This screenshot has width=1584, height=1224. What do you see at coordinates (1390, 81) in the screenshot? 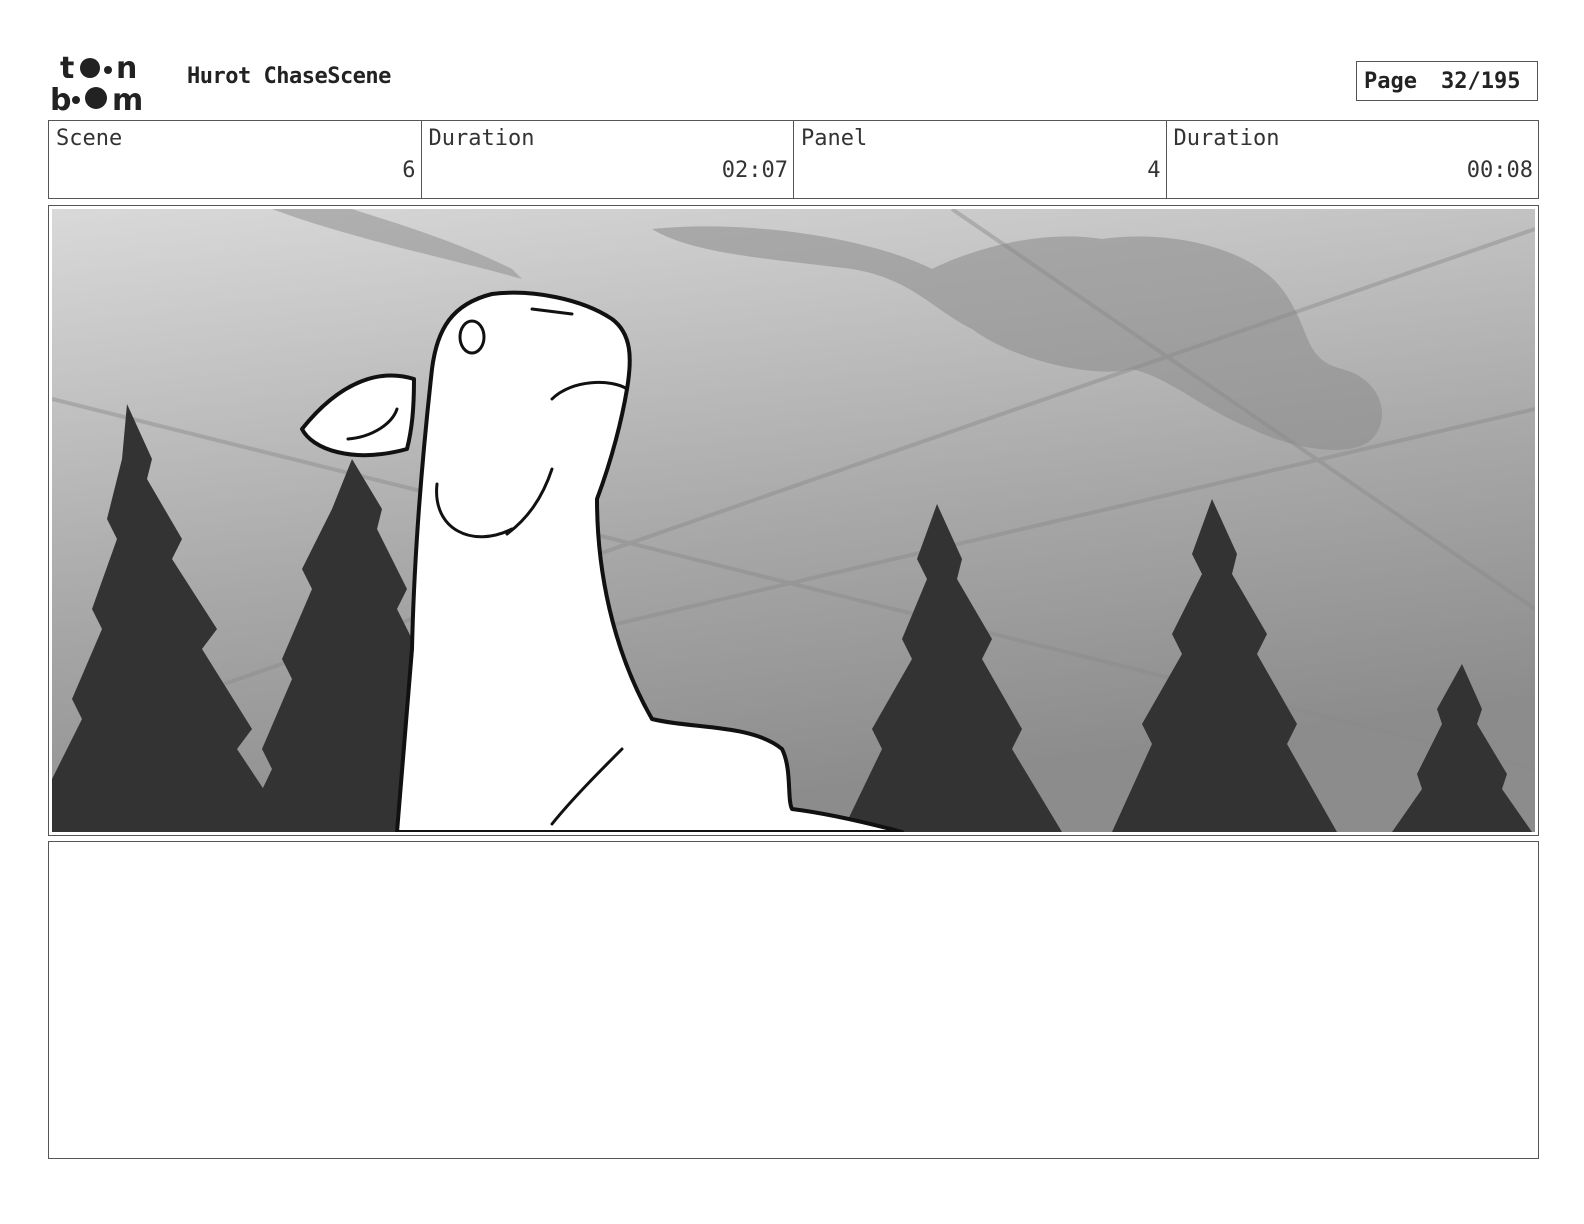
I see `page-label: Page` at bounding box center [1390, 81].